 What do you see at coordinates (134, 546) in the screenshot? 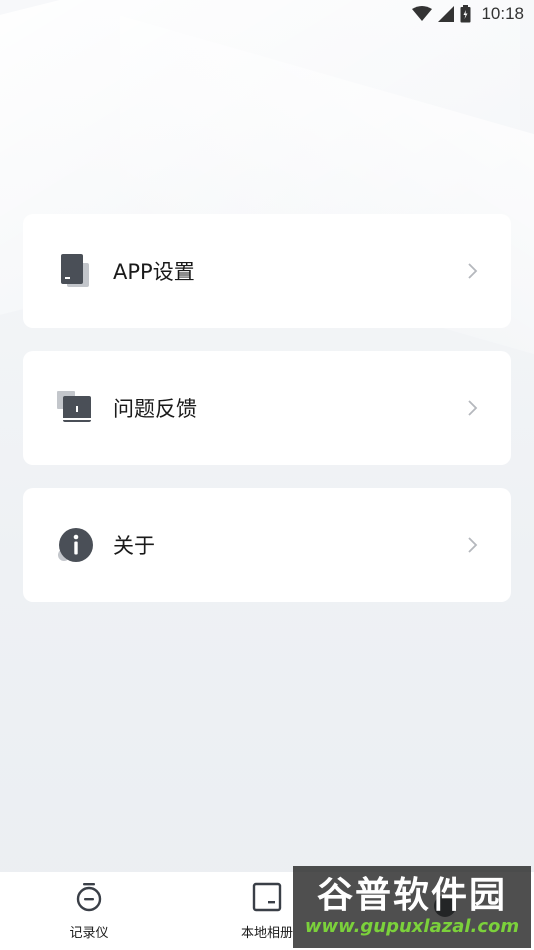
I see `menu-item-label: 关于` at bounding box center [134, 546].